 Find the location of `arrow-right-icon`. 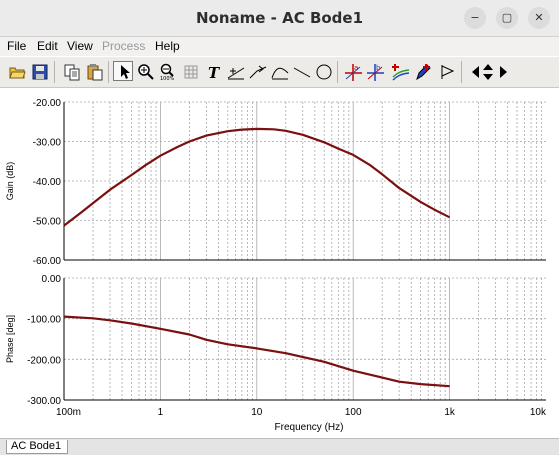

arrow-right-icon is located at coordinates (502, 71).